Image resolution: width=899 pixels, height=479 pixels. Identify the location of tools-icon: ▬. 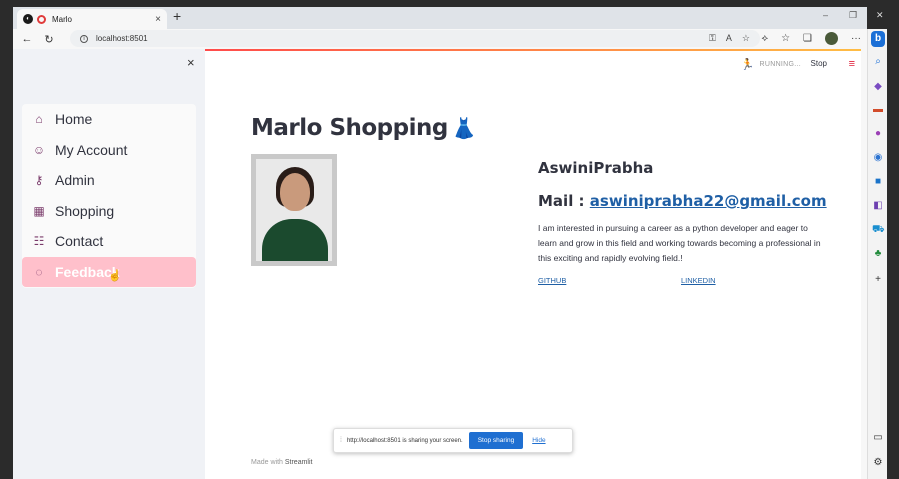
(878, 110).